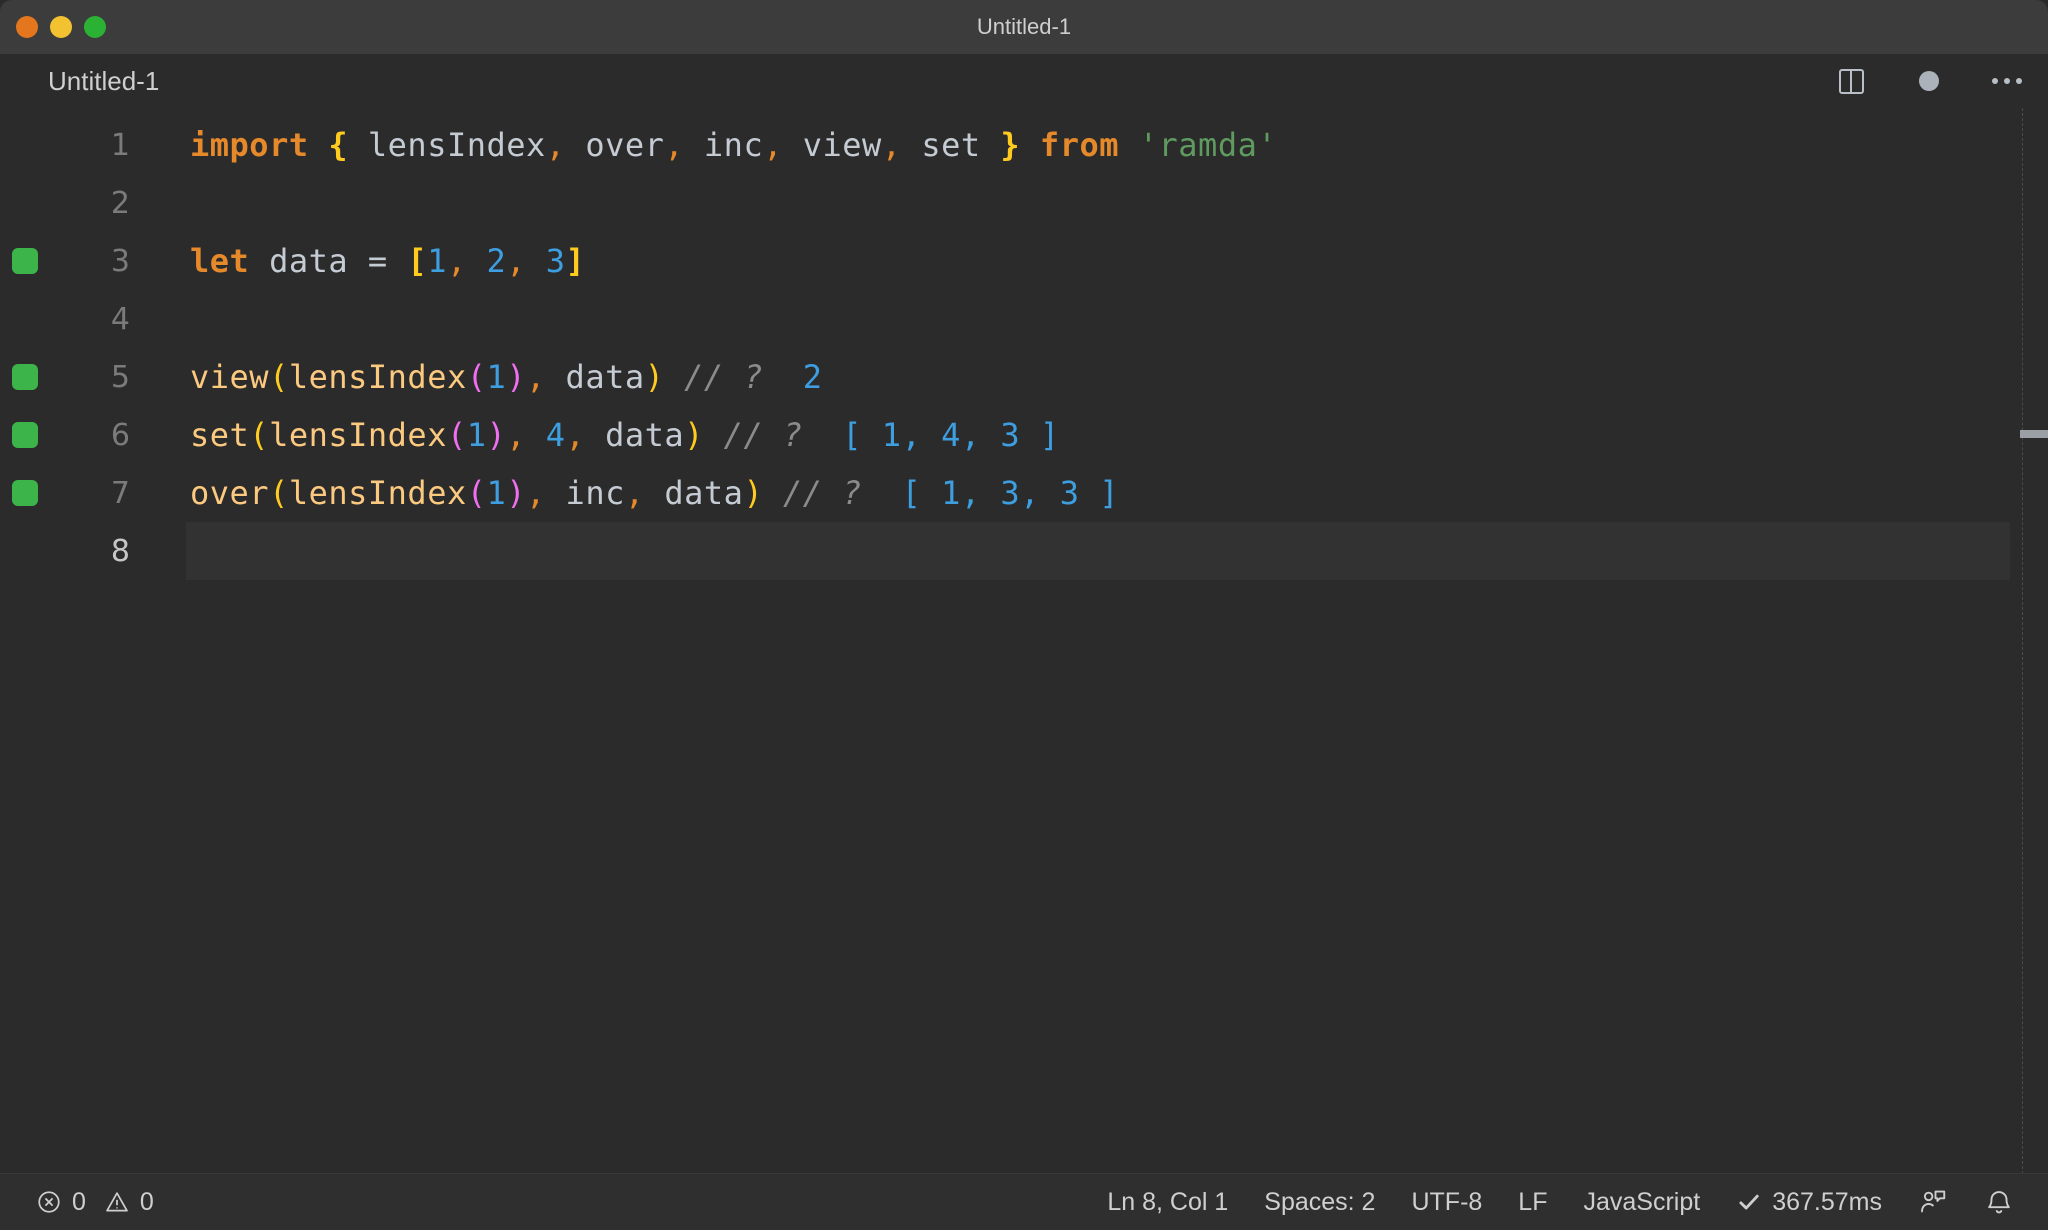 This screenshot has height=1230, width=2048. Describe the element at coordinates (1933, 1202) in the screenshot. I see `feedback-person-icon` at that location.